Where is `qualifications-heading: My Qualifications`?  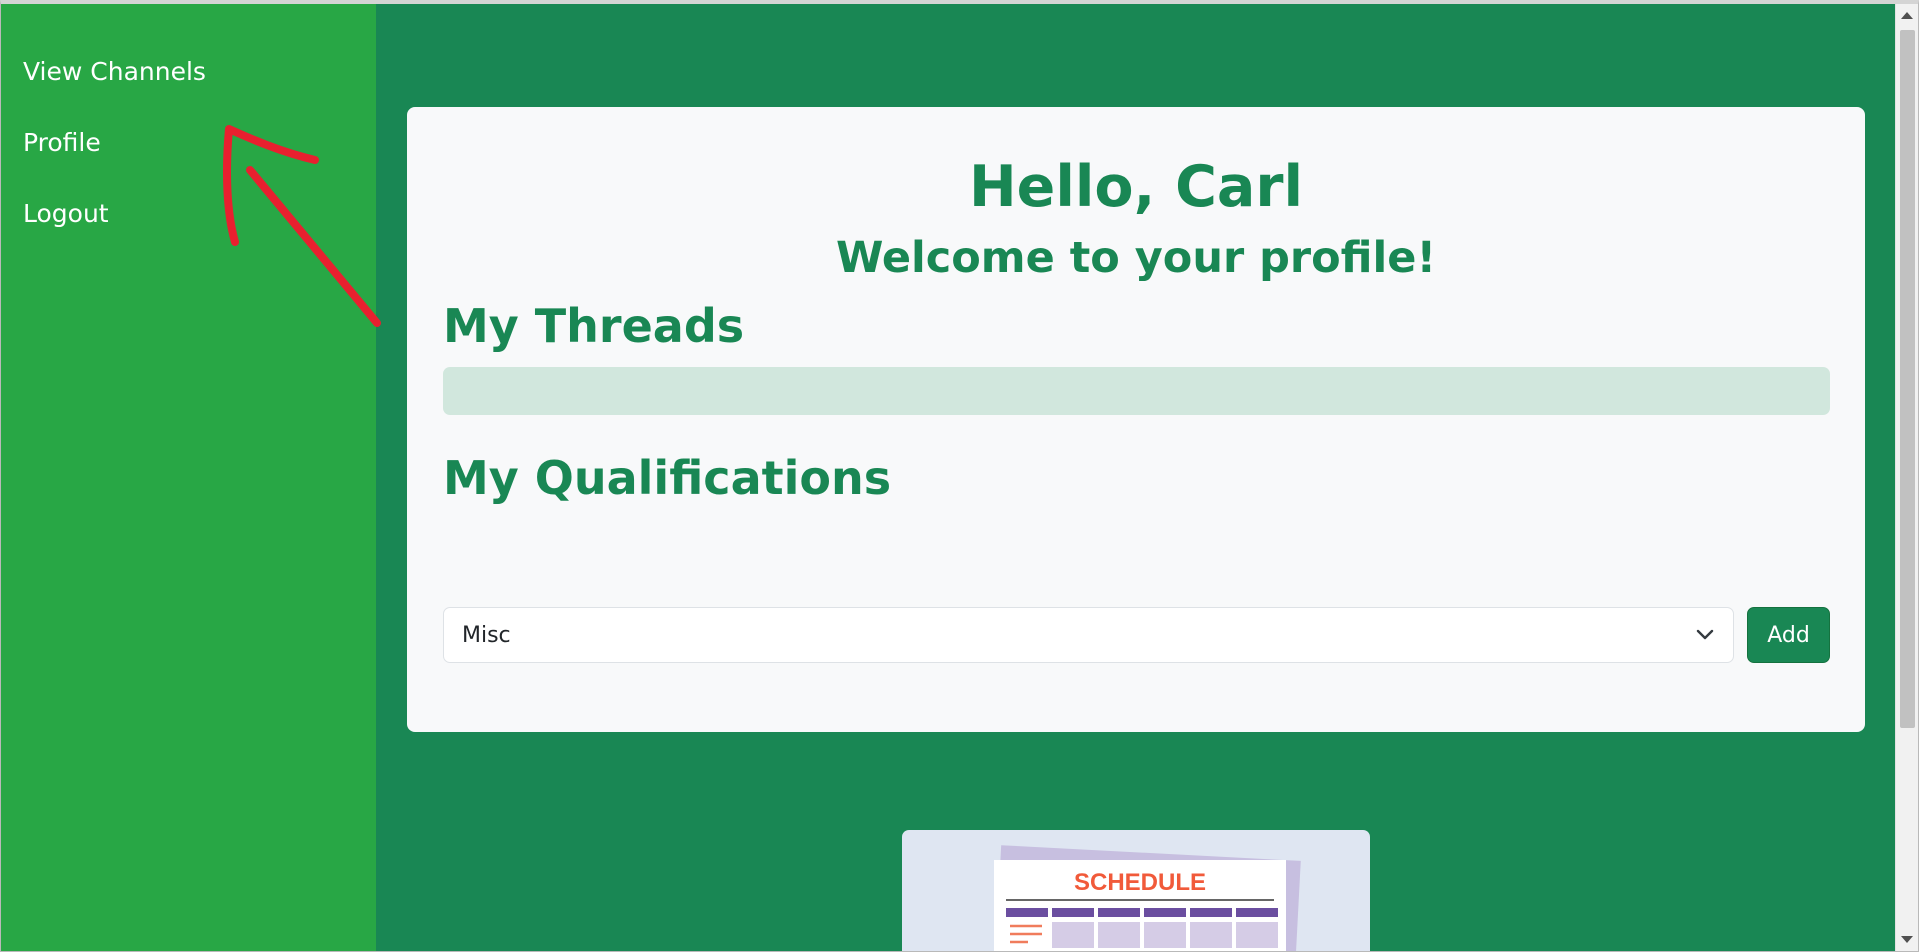
qualifications-heading: My Qualifications is located at coordinates (667, 478).